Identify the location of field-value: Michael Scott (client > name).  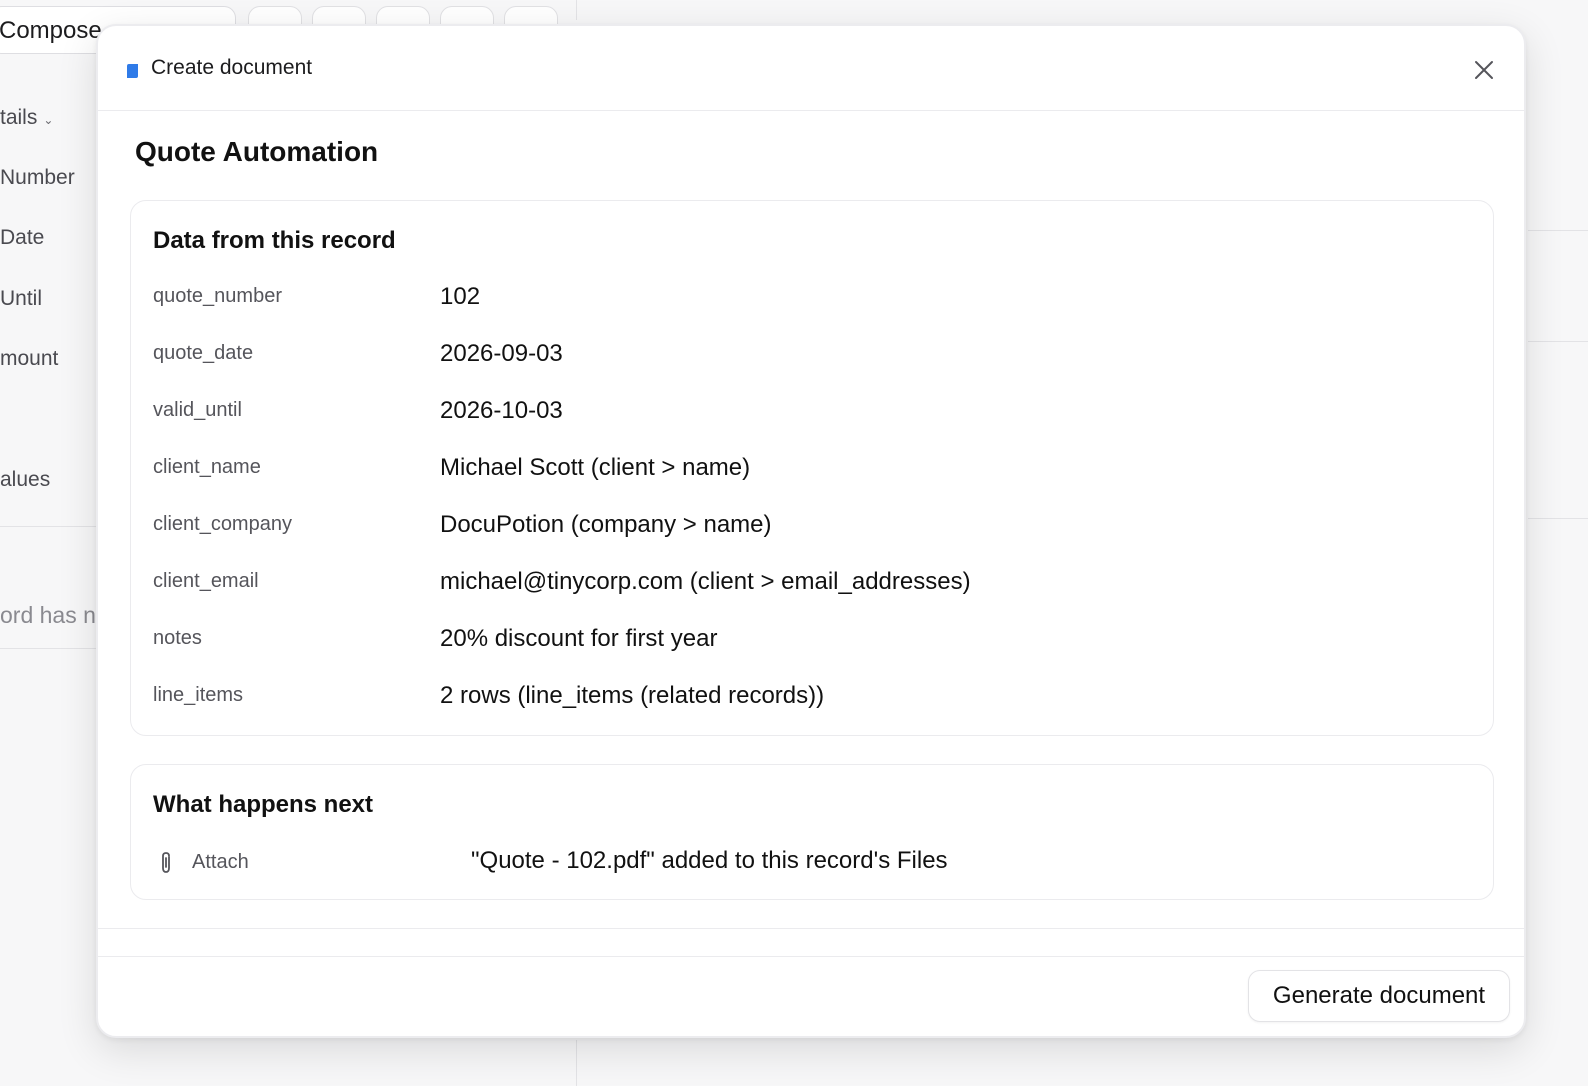
(595, 467).